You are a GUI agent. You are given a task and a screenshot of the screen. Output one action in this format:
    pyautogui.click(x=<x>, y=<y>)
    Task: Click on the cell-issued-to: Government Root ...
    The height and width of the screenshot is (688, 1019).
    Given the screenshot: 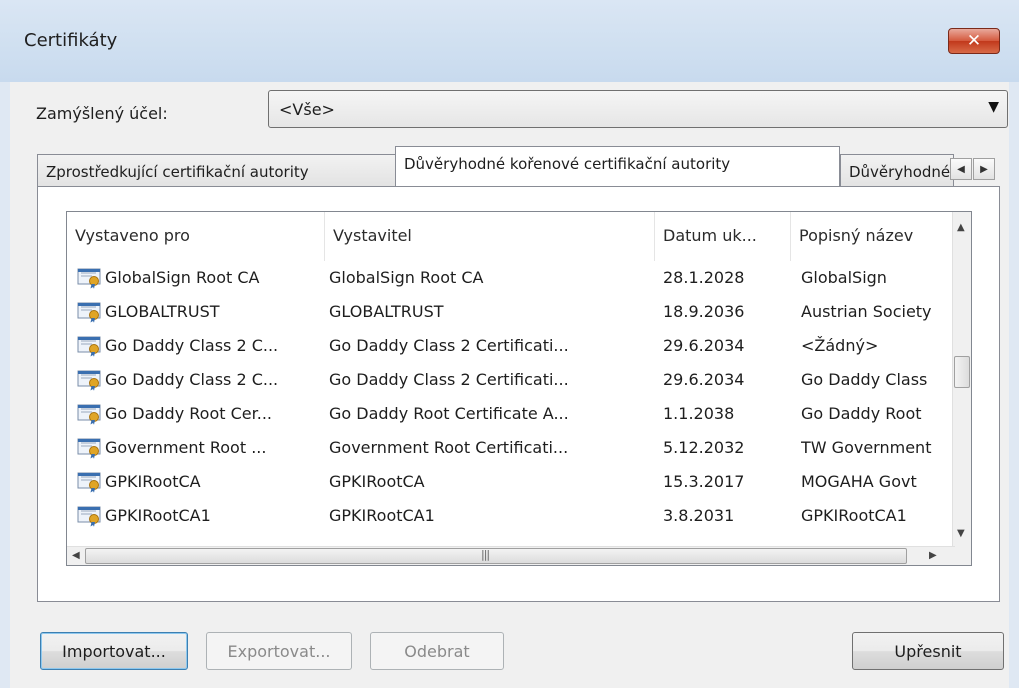 What is the action you would take?
    pyautogui.click(x=186, y=447)
    